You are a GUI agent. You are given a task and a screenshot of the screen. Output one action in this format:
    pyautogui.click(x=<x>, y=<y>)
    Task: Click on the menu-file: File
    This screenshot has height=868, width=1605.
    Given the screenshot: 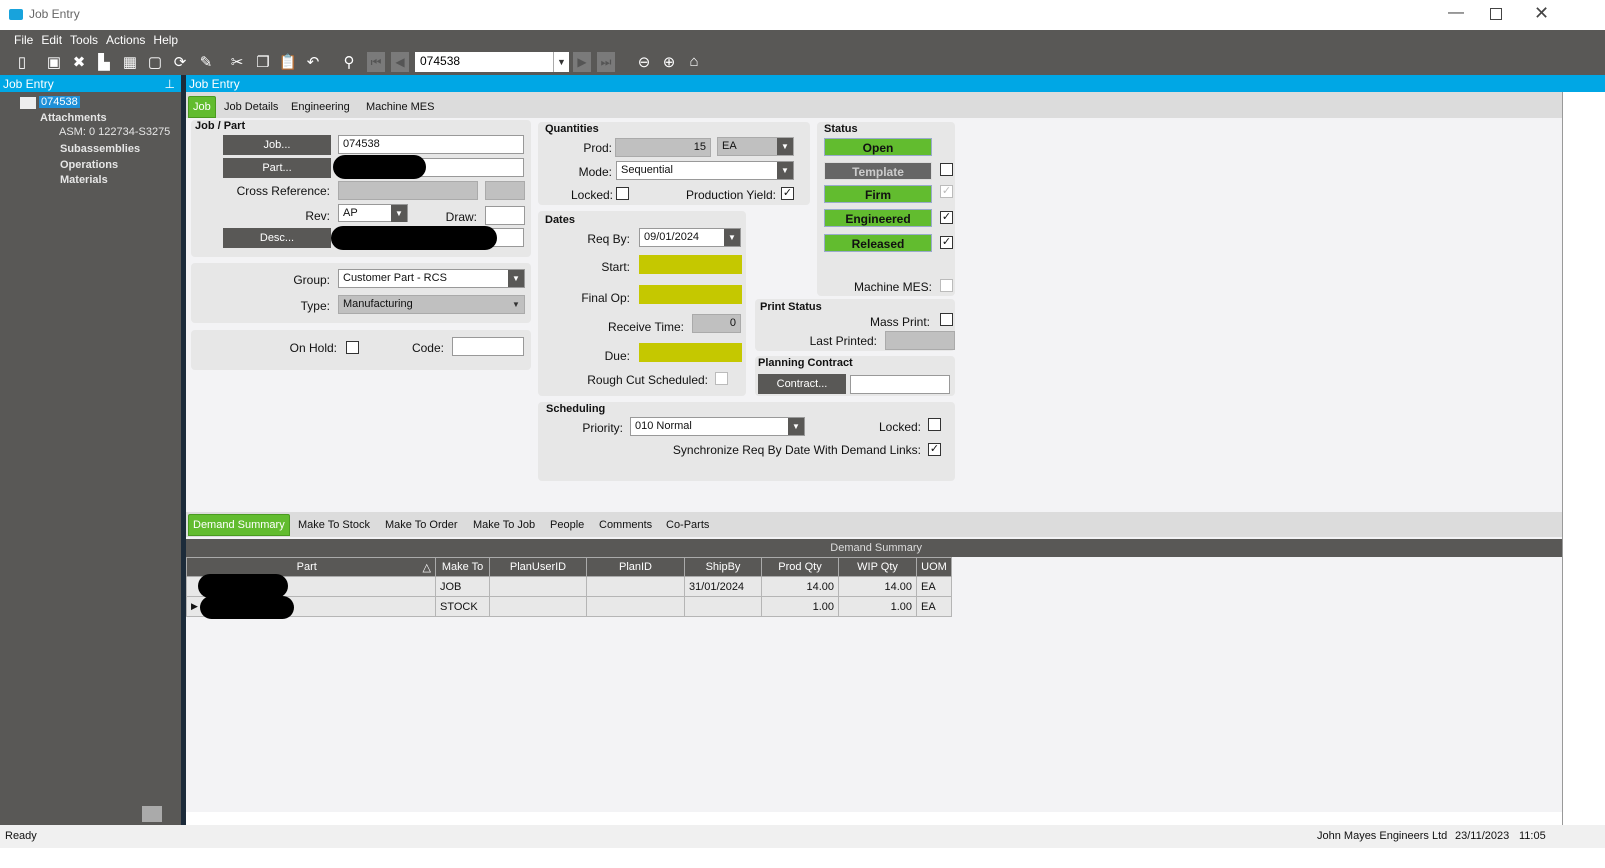 What is the action you would take?
    pyautogui.click(x=23, y=38)
    